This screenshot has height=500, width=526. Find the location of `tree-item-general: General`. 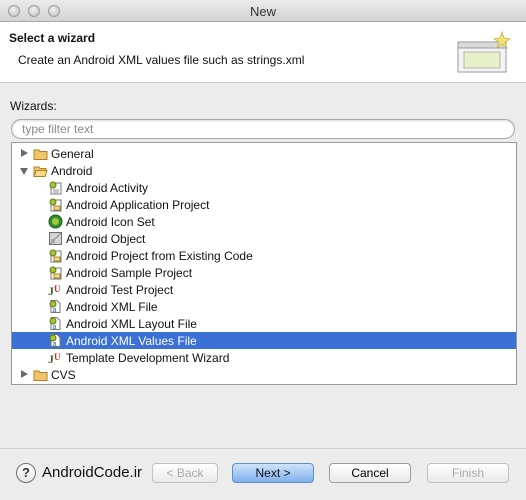

tree-item-general: General is located at coordinates (264, 153).